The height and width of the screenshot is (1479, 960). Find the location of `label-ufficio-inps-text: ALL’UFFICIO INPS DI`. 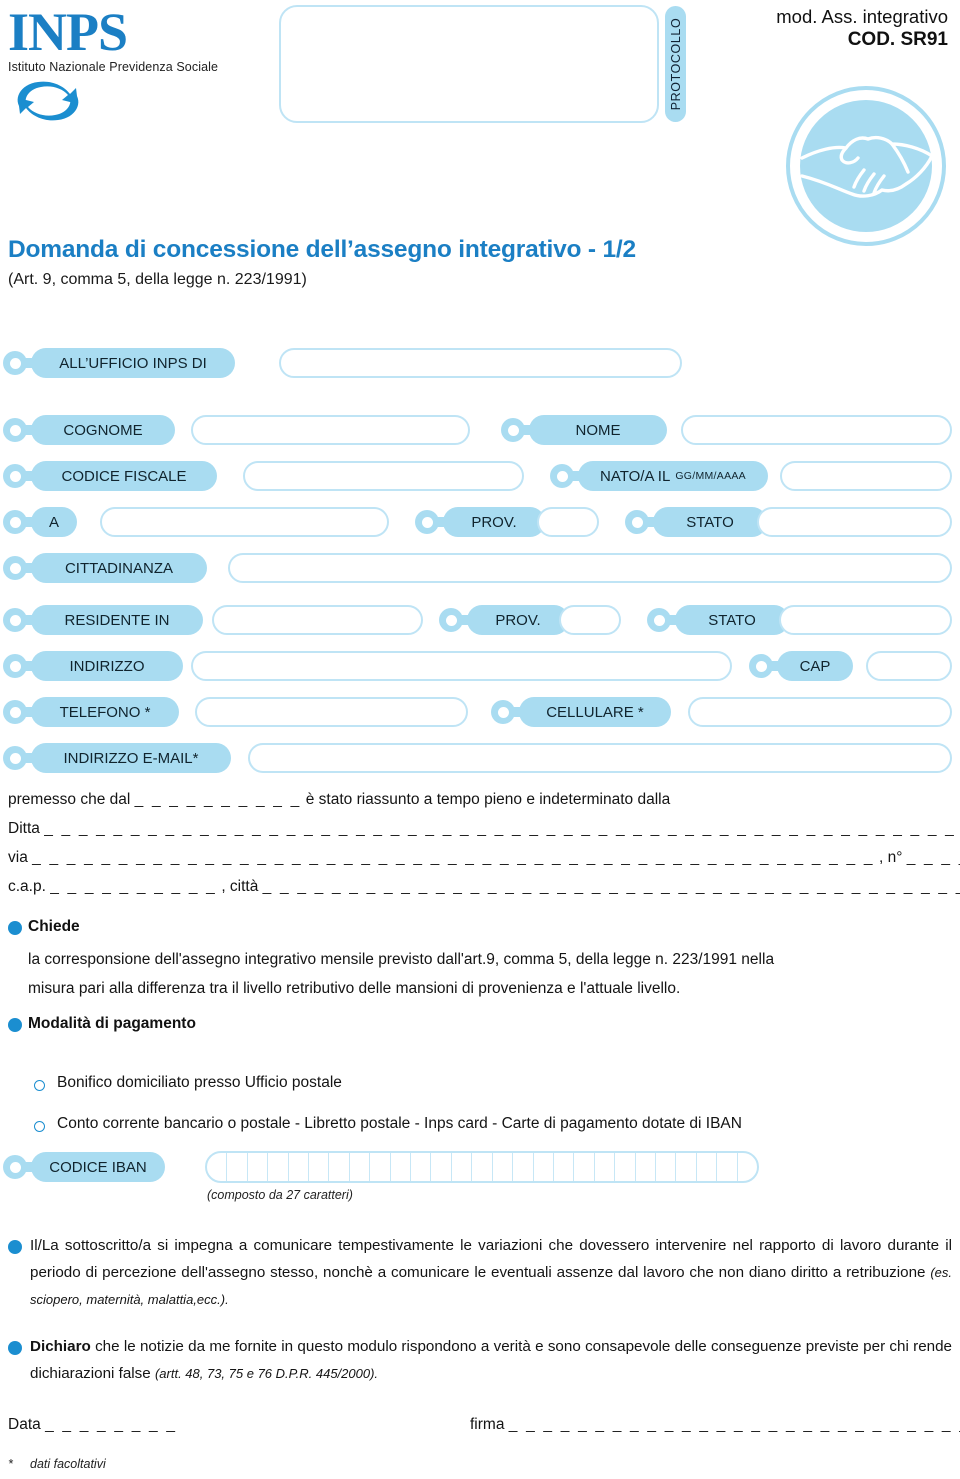

label-ufficio-inps-text: ALL’UFFICIO INPS DI is located at coordinates (133, 363).